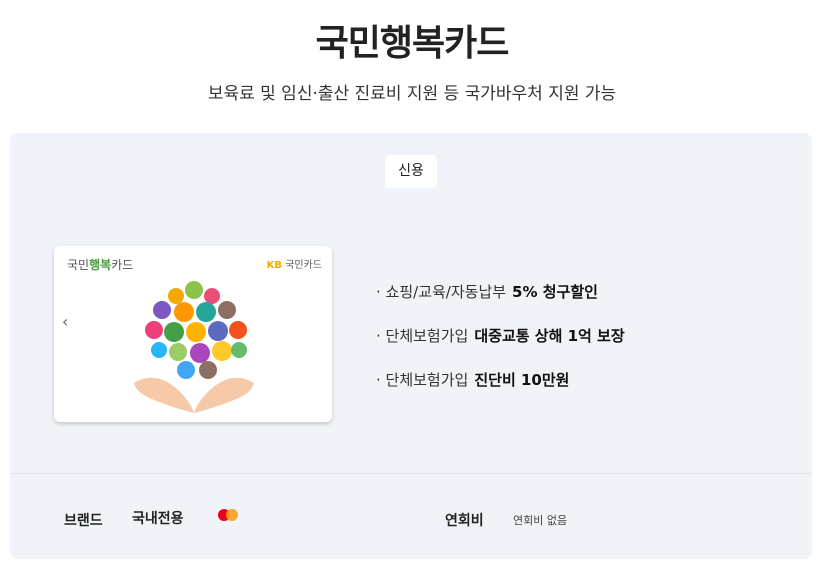  I want to click on benefit-item: · 쇼핑/교육/자동납부 5% 청구할인, so click(500, 303).